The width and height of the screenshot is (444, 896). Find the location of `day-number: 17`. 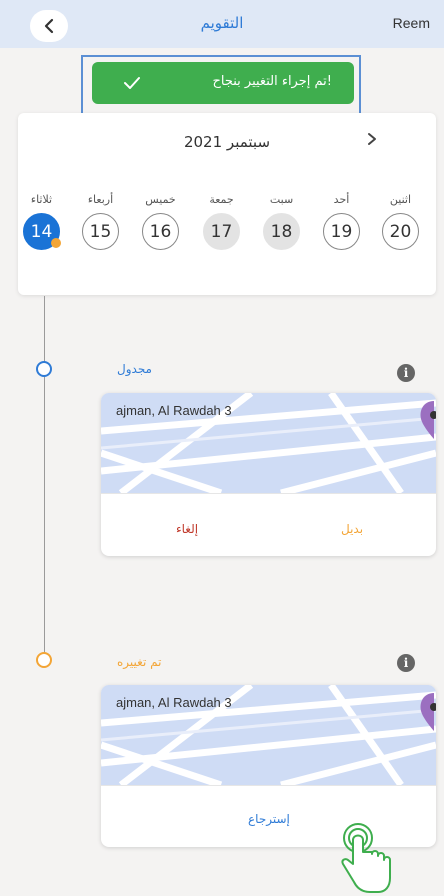

day-number: 17 is located at coordinates (221, 231).